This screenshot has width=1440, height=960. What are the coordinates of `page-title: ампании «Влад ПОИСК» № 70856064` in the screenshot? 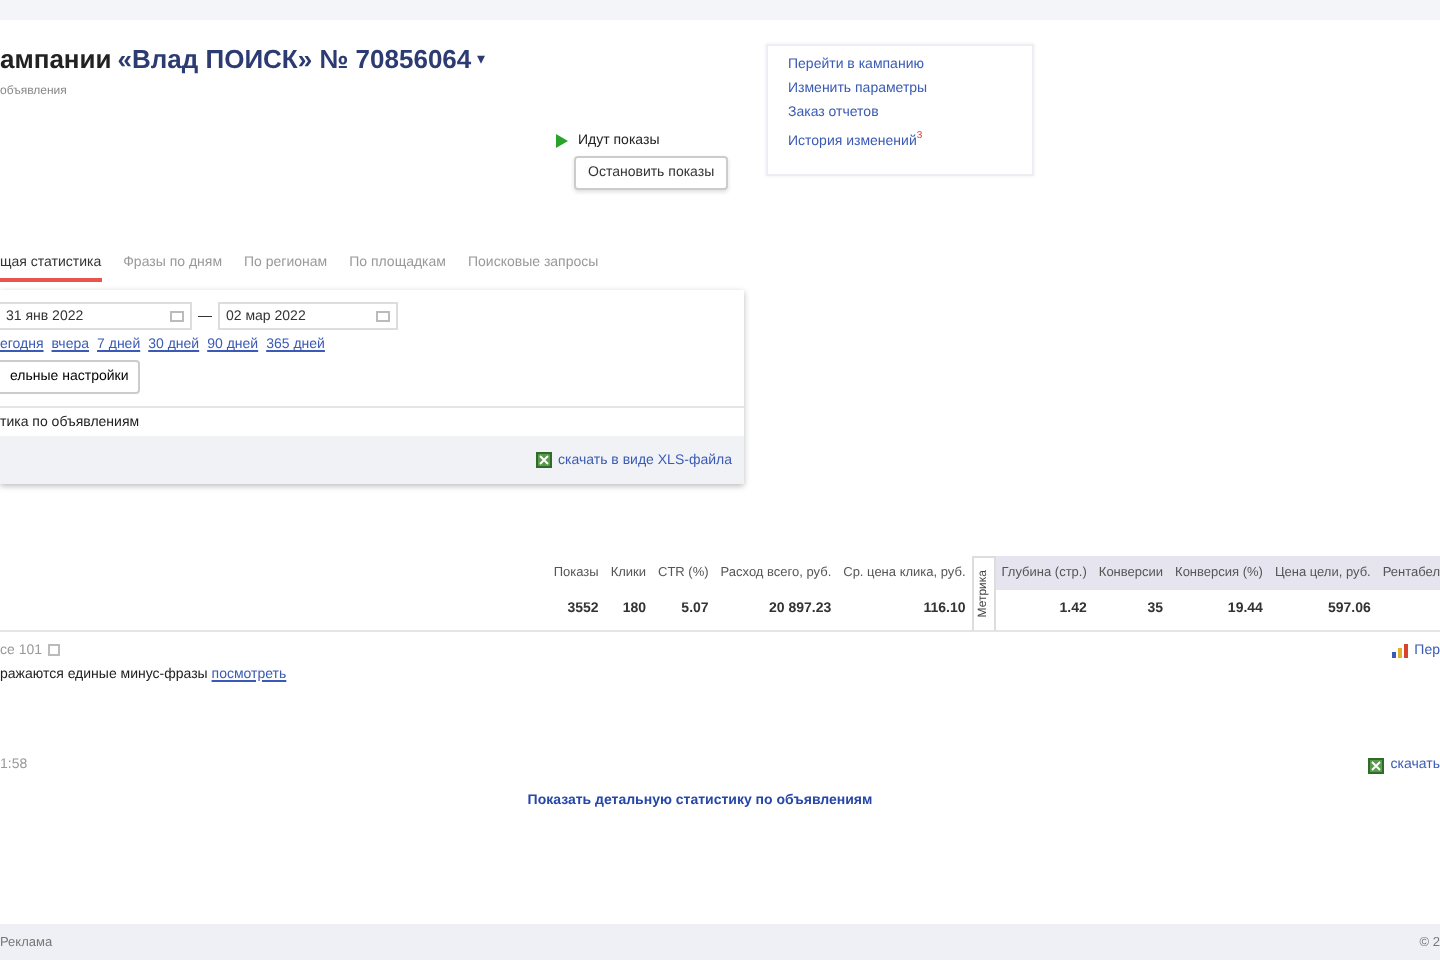 It's located at (236, 59).